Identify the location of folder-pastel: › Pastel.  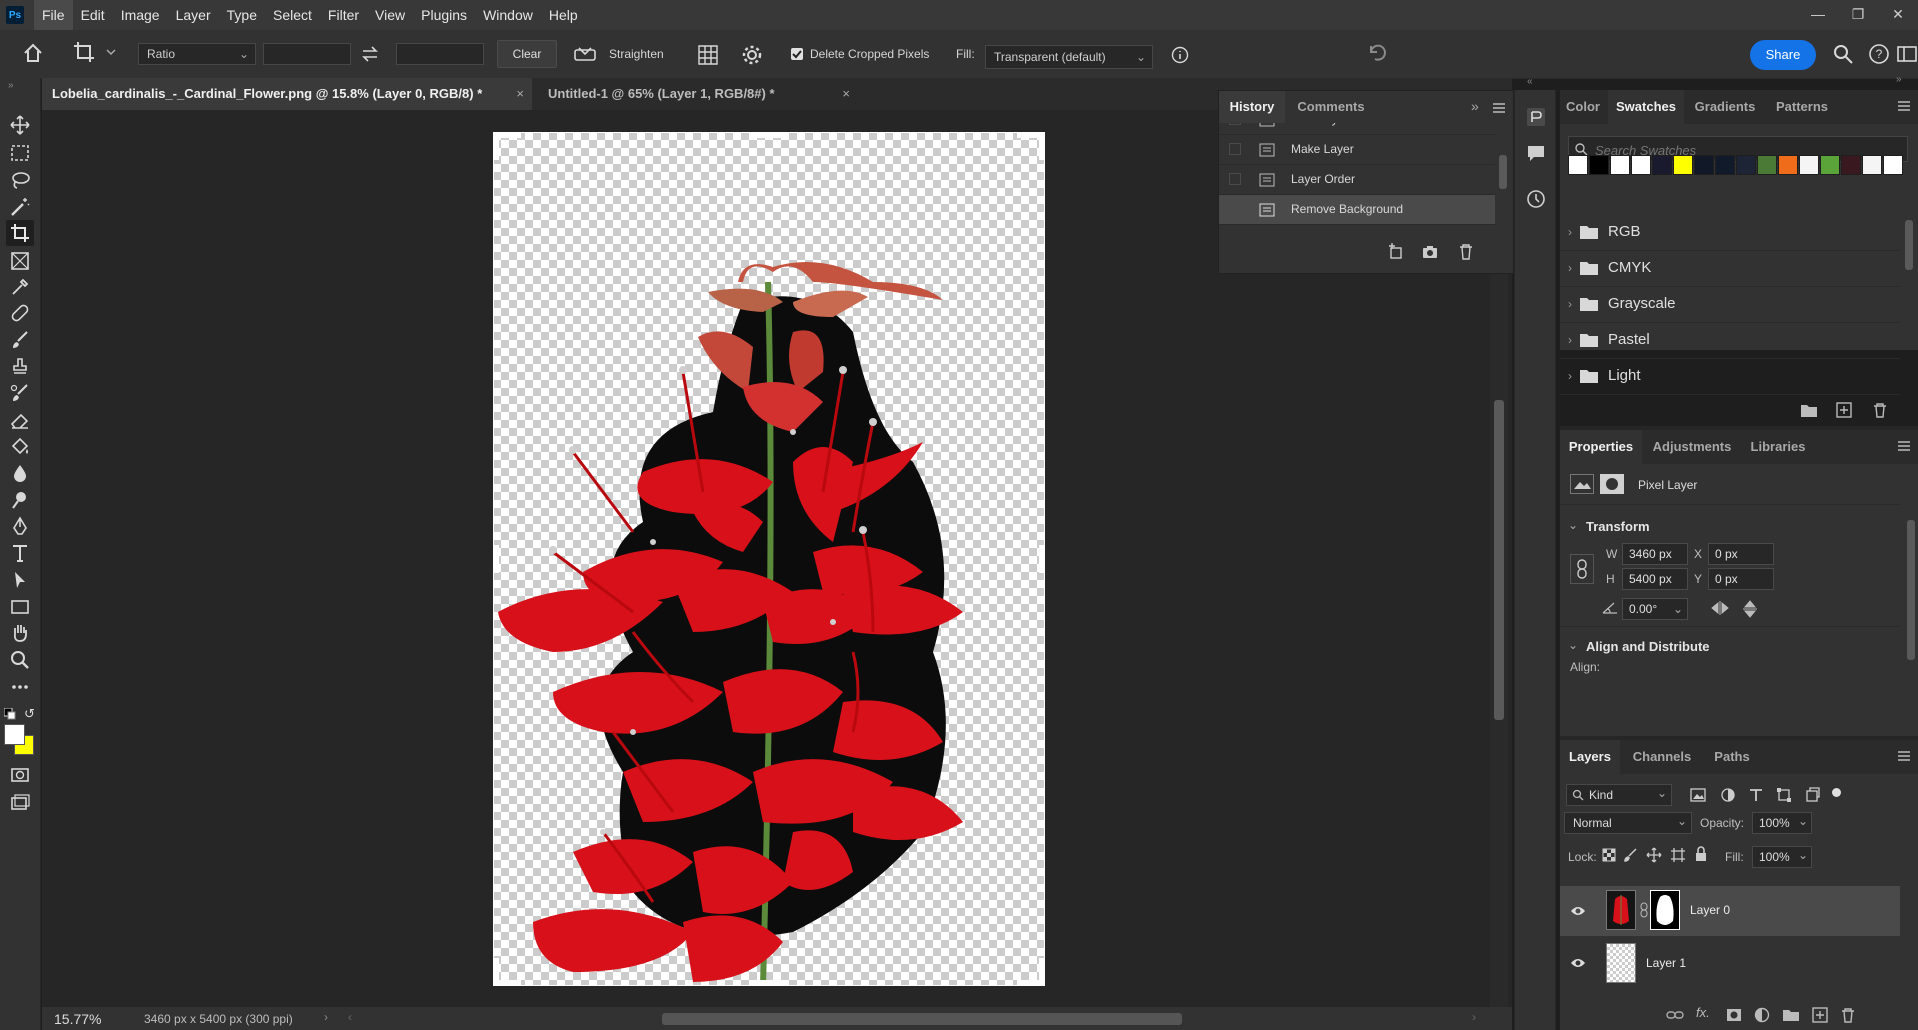
(1730, 340).